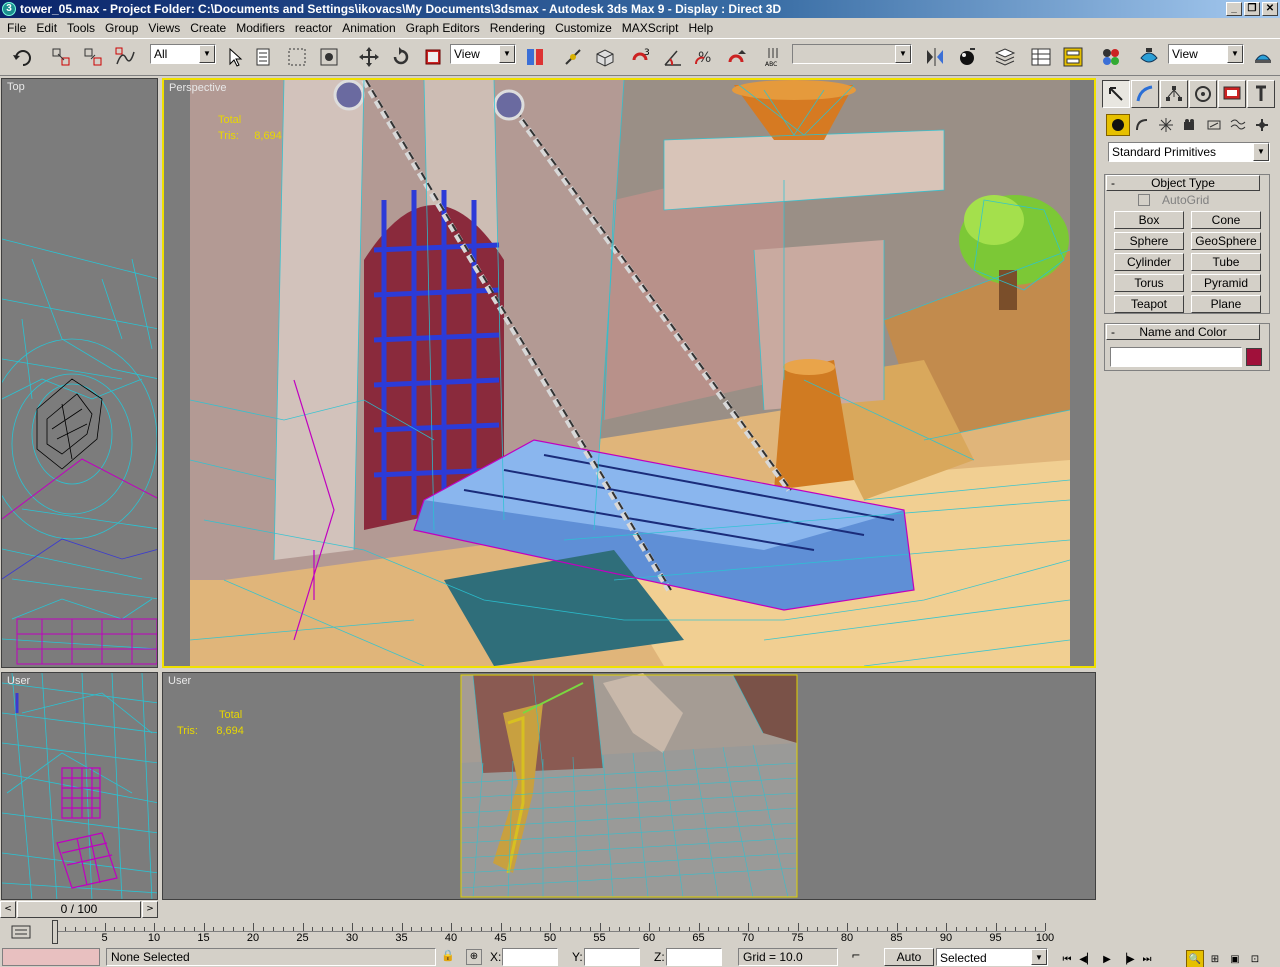 The height and width of the screenshot is (967, 1280). I want to click on autogrid-checkbox, so click(1144, 200).